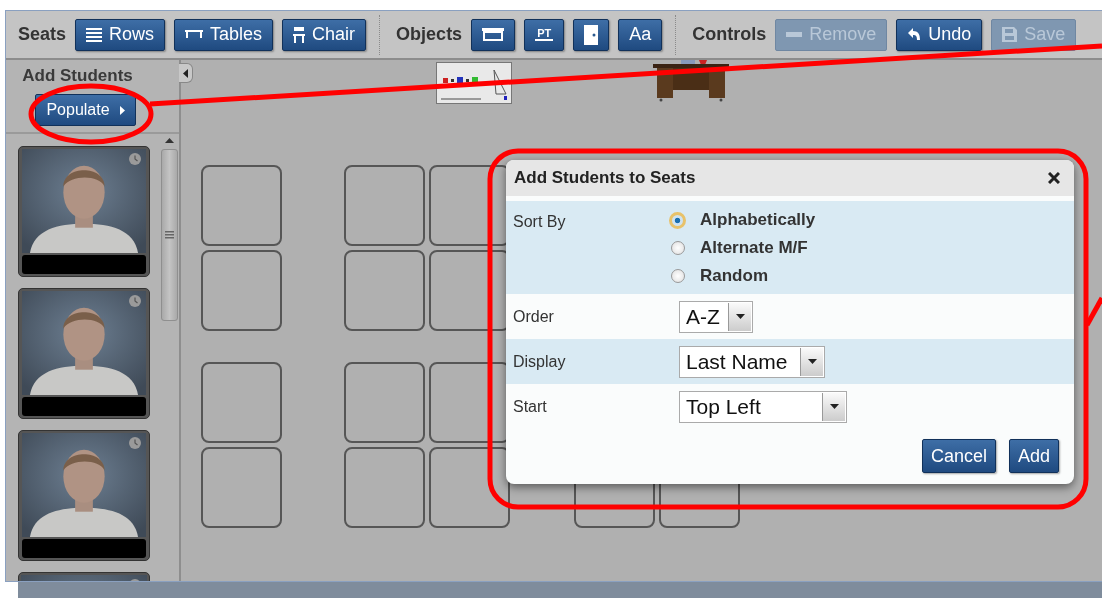 This screenshot has height=598, width=1102. What do you see at coordinates (958, 456) in the screenshot?
I see `dialog-button: Cancel` at bounding box center [958, 456].